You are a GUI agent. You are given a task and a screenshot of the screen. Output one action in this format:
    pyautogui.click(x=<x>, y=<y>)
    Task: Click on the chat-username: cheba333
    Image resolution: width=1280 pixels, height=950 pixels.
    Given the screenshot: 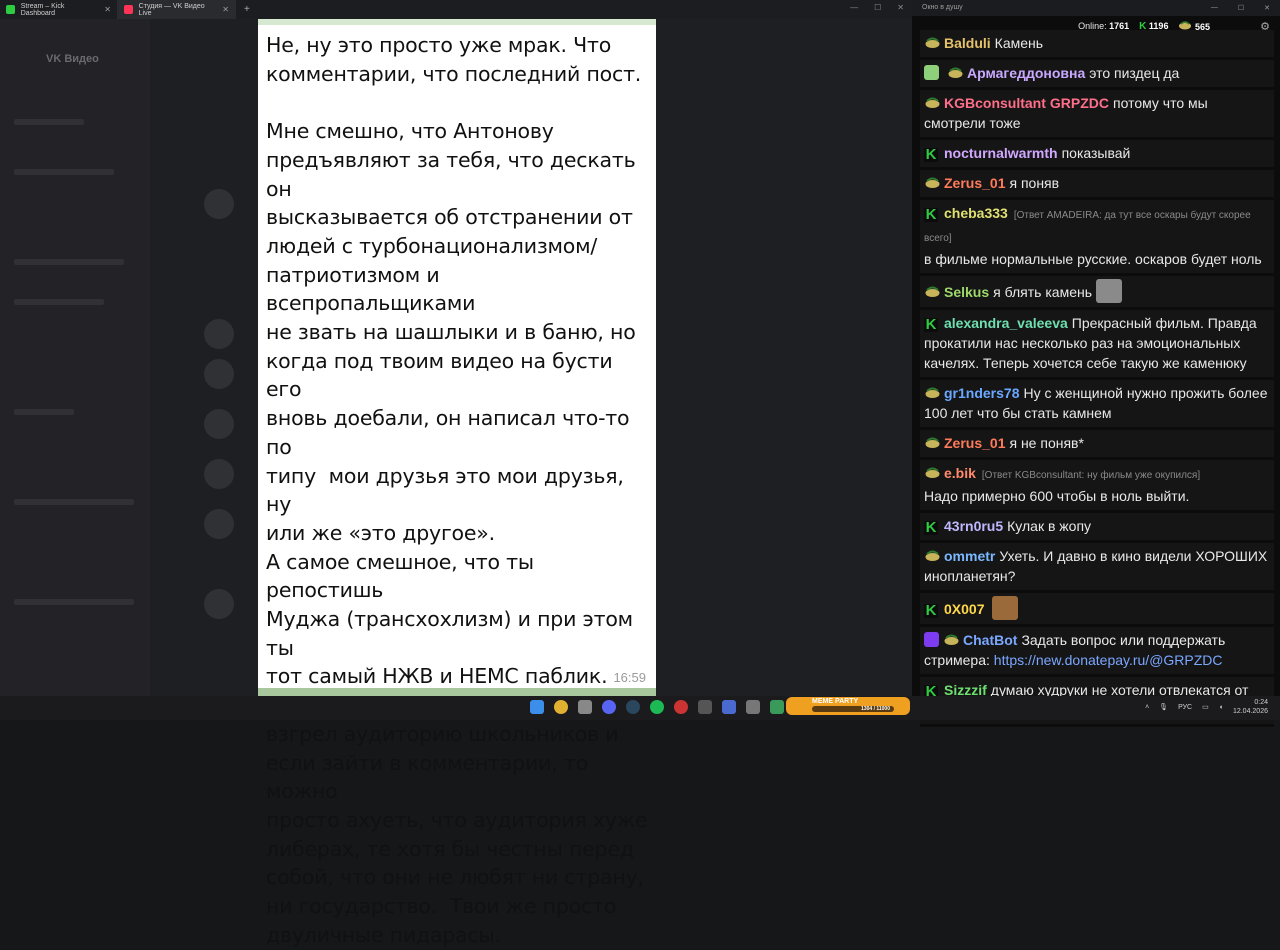 What is the action you would take?
    pyautogui.click(x=976, y=213)
    